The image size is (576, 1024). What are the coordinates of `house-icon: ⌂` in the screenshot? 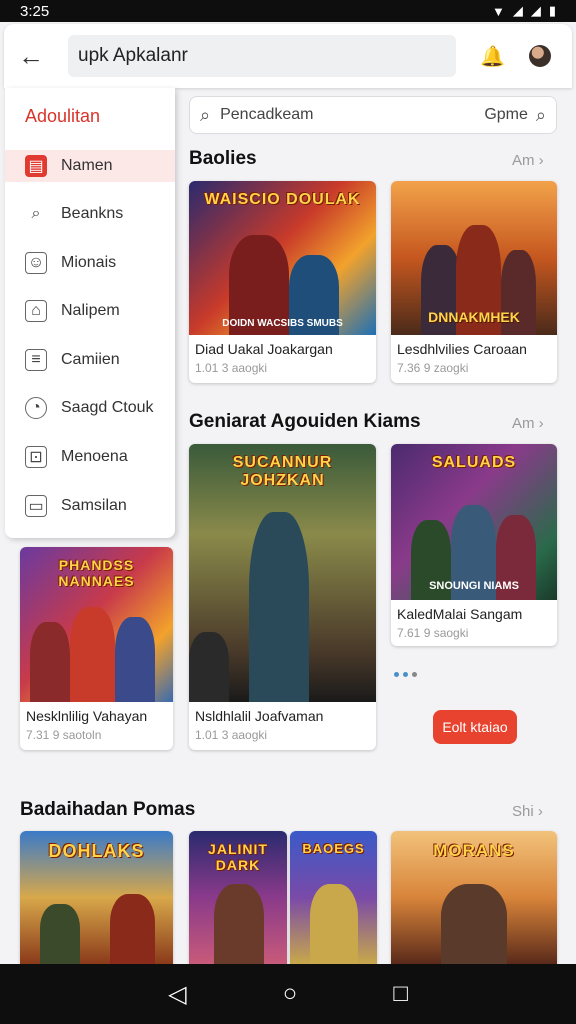 It's located at (36, 311).